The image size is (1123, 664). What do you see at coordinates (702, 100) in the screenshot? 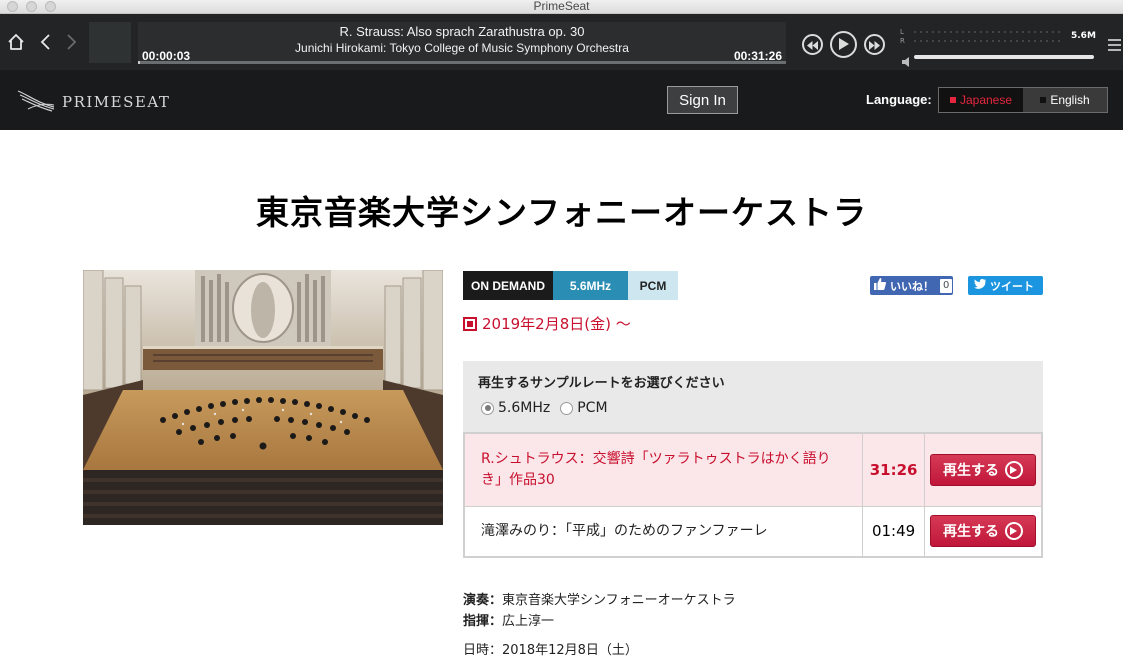
I see `sign-in-button: Sign In` at bounding box center [702, 100].